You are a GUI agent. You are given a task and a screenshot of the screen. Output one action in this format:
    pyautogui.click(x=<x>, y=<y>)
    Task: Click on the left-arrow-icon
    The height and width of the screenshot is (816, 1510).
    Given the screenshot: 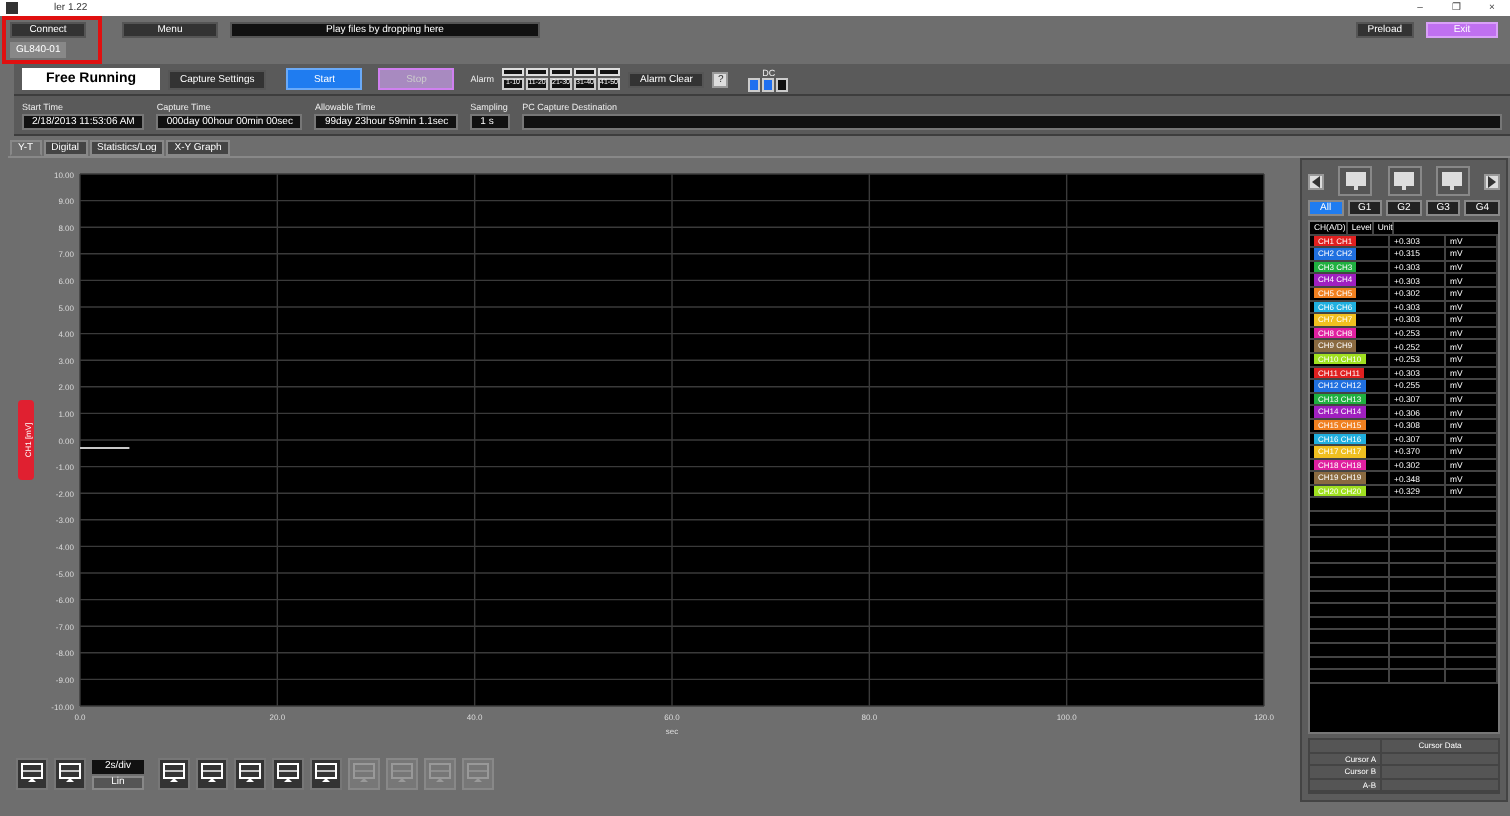 What is the action you would take?
    pyautogui.click(x=1316, y=181)
    